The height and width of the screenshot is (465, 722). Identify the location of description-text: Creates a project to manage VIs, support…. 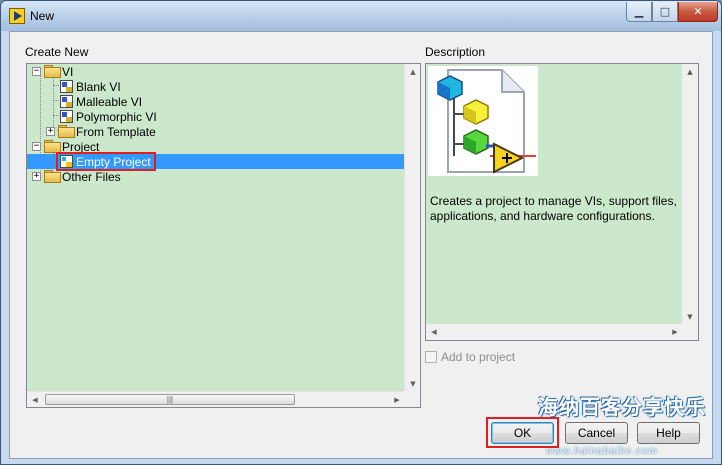
(553, 208).